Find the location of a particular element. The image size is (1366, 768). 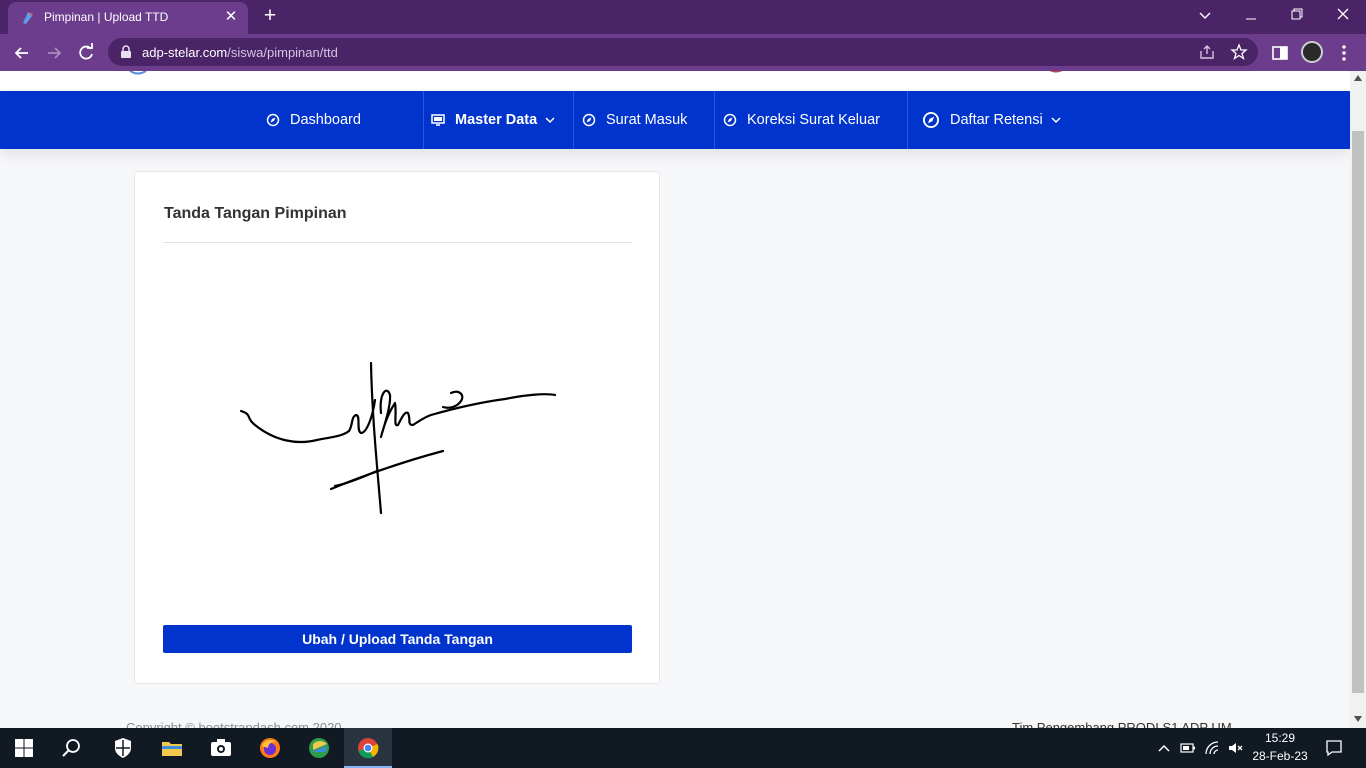

nav-item-surat-masuk: Surat Masuk is located at coordinates (634, 120).